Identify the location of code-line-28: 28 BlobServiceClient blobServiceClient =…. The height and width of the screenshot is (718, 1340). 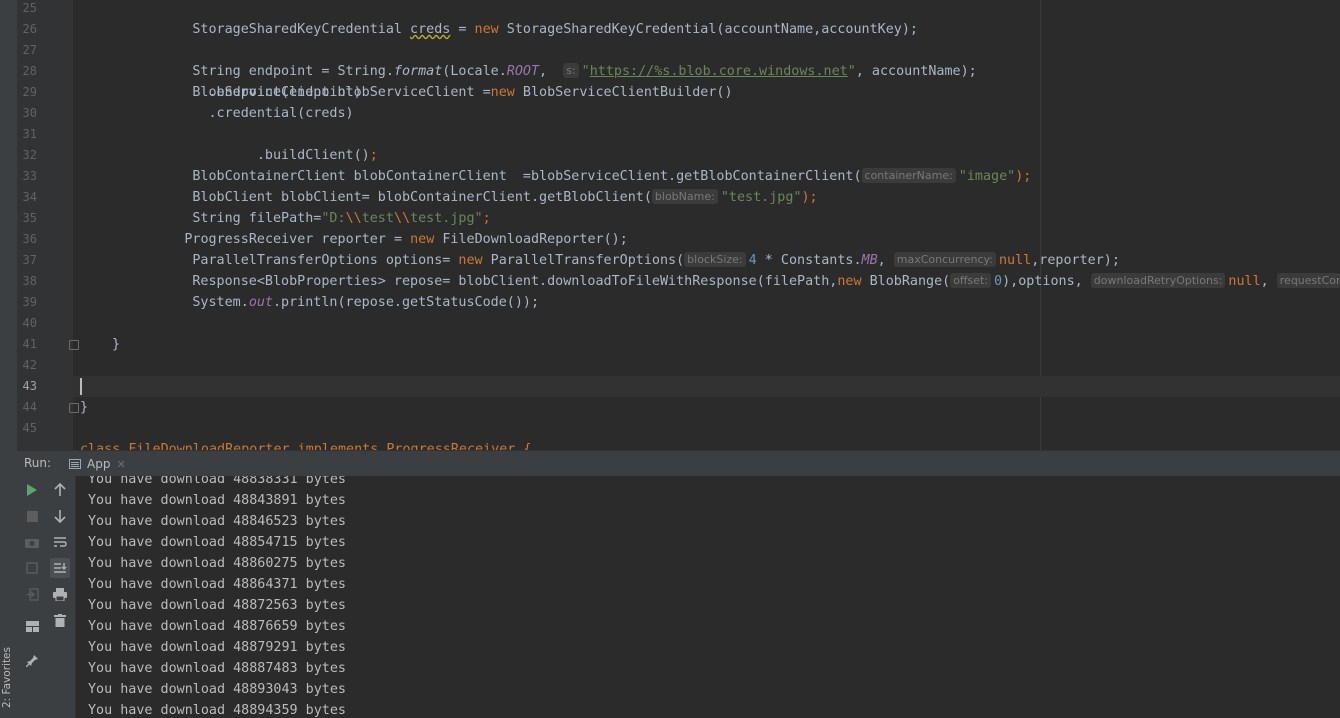
(678, 80).